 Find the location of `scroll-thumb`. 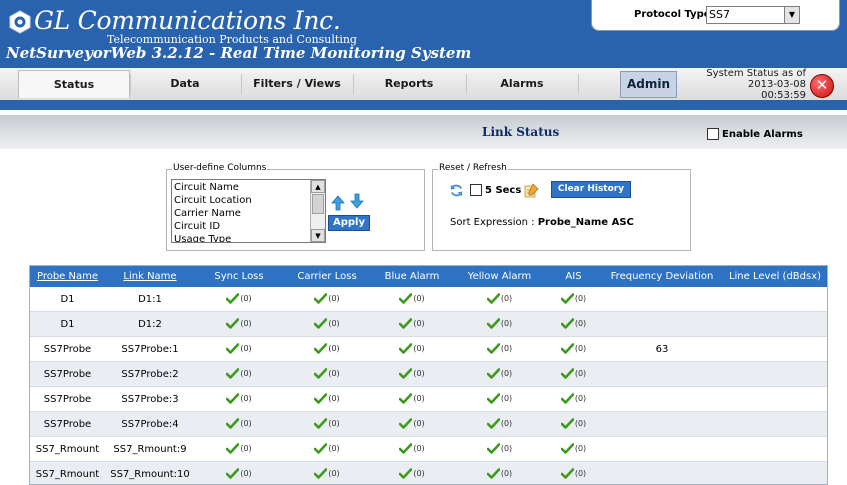

scroll-thumb is located at coordinates (318, 204).